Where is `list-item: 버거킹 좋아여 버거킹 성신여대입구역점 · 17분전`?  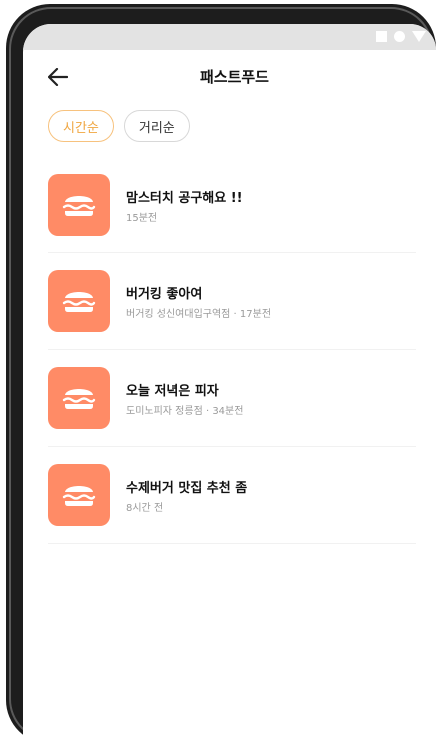
list-item: 버거킹 좋아여 버거킹 성신여대입구역점 · 17분전 is located at coordinates (232, 301).